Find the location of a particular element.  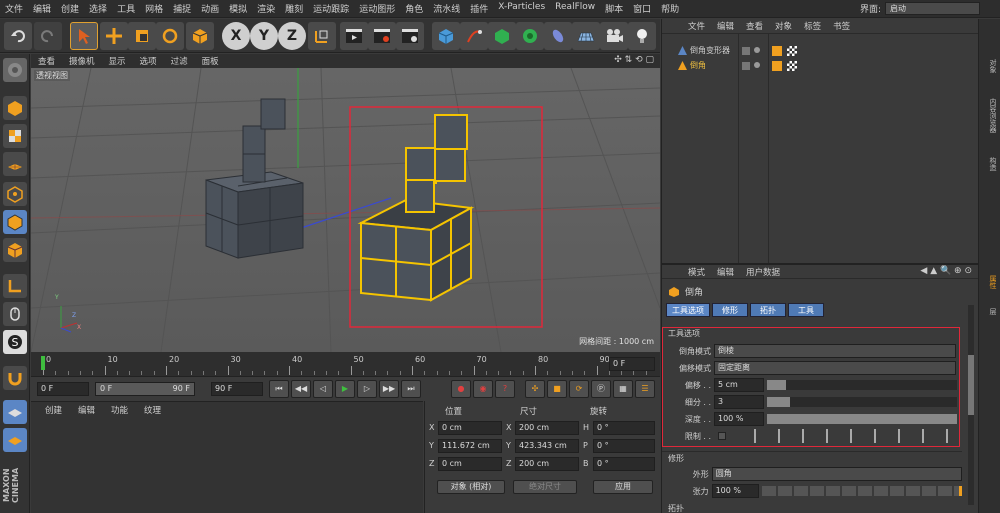

redo-icon is located at coordinates (48, 36).